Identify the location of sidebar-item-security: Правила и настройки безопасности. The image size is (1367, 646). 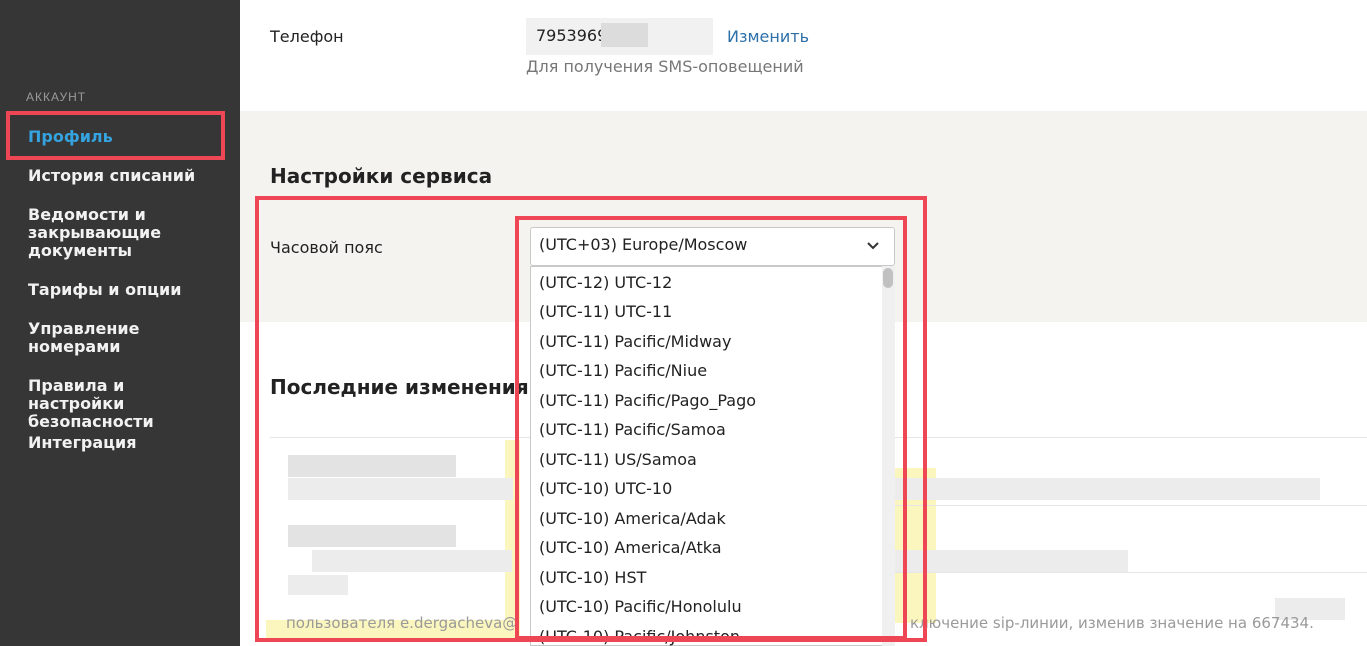
(125, 404).